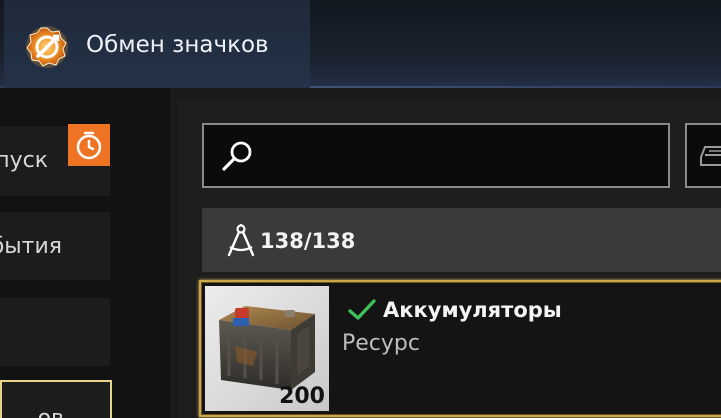 The height and width of the screenshot is (418, 721). Describe the element at coordinates (177, 45) in the screenshot. I see `tab-title: Обмен значков` at that location.